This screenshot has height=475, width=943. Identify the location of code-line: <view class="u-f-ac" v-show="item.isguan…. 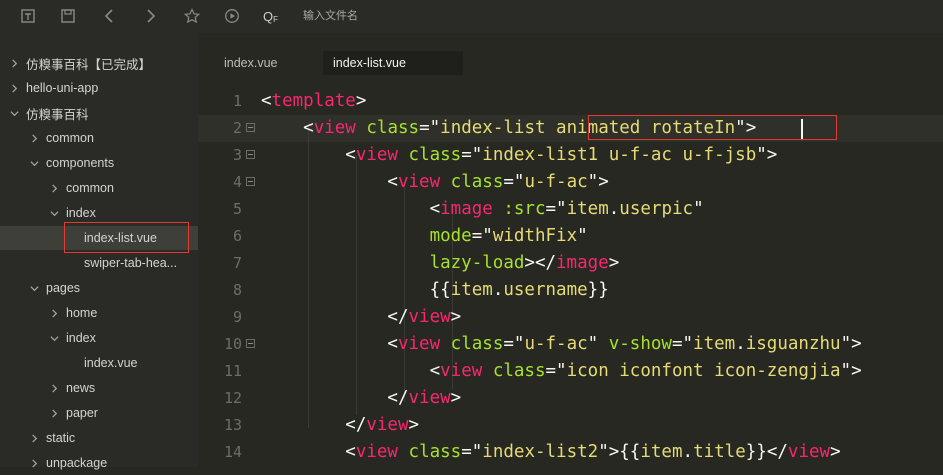
(561, 344).